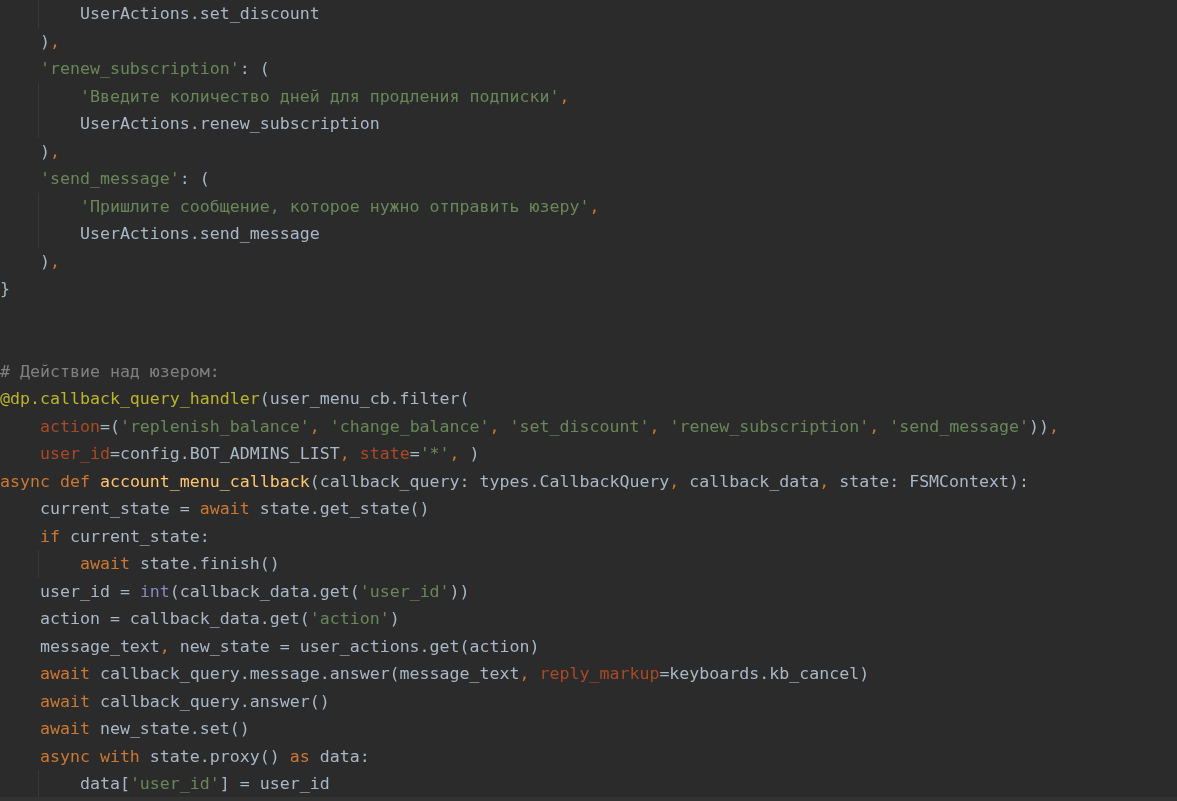 This screenshot has width=1177, height=801. Describe the element at coordinates (184, 701) in the screenshot. I see `code-line: await callback_query.answer()` at that location.